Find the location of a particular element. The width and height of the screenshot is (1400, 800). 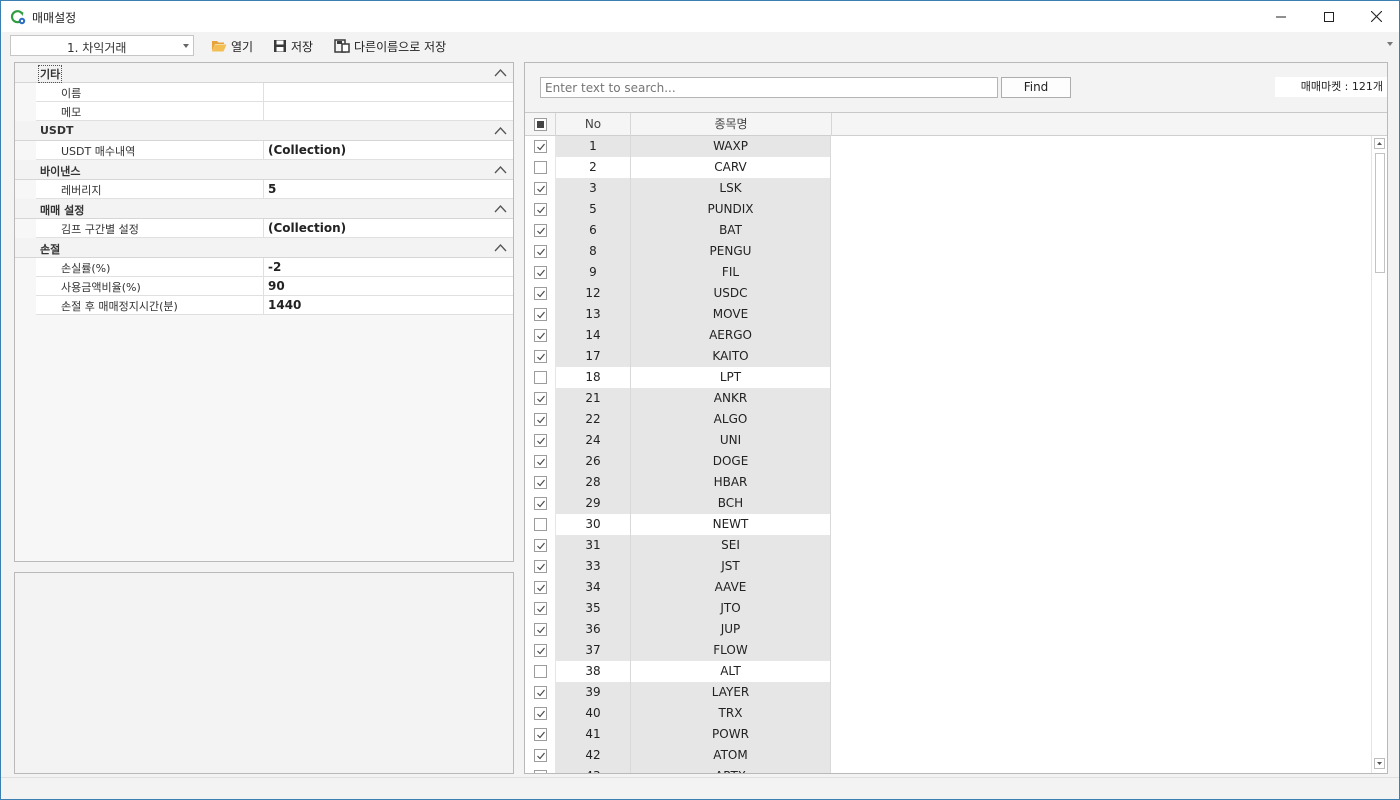

property-category: 매매 설정 is located at coordinates (264, 209).